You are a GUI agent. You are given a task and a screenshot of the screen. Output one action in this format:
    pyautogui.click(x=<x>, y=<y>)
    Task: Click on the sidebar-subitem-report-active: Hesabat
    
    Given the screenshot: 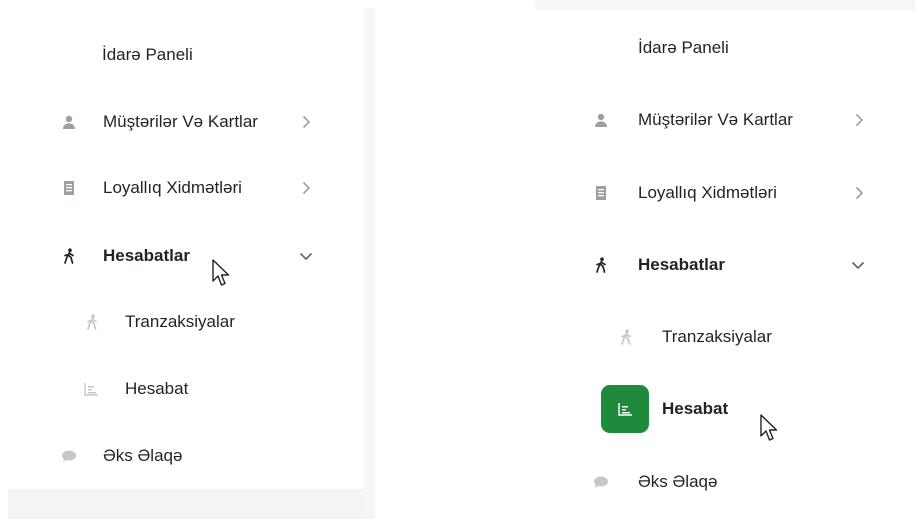 What is the action you would take?
    pyautogui.click(x=725, y=409)
    